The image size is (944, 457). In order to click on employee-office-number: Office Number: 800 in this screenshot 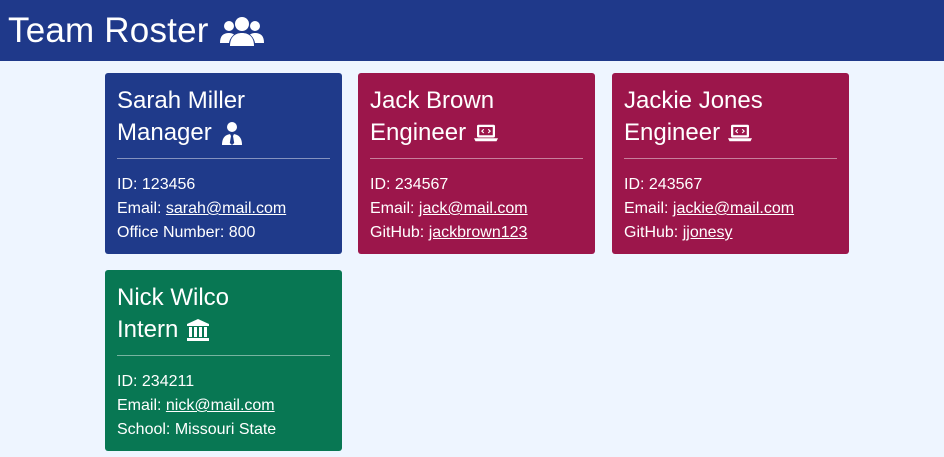, I will do `click(186, 232)`.